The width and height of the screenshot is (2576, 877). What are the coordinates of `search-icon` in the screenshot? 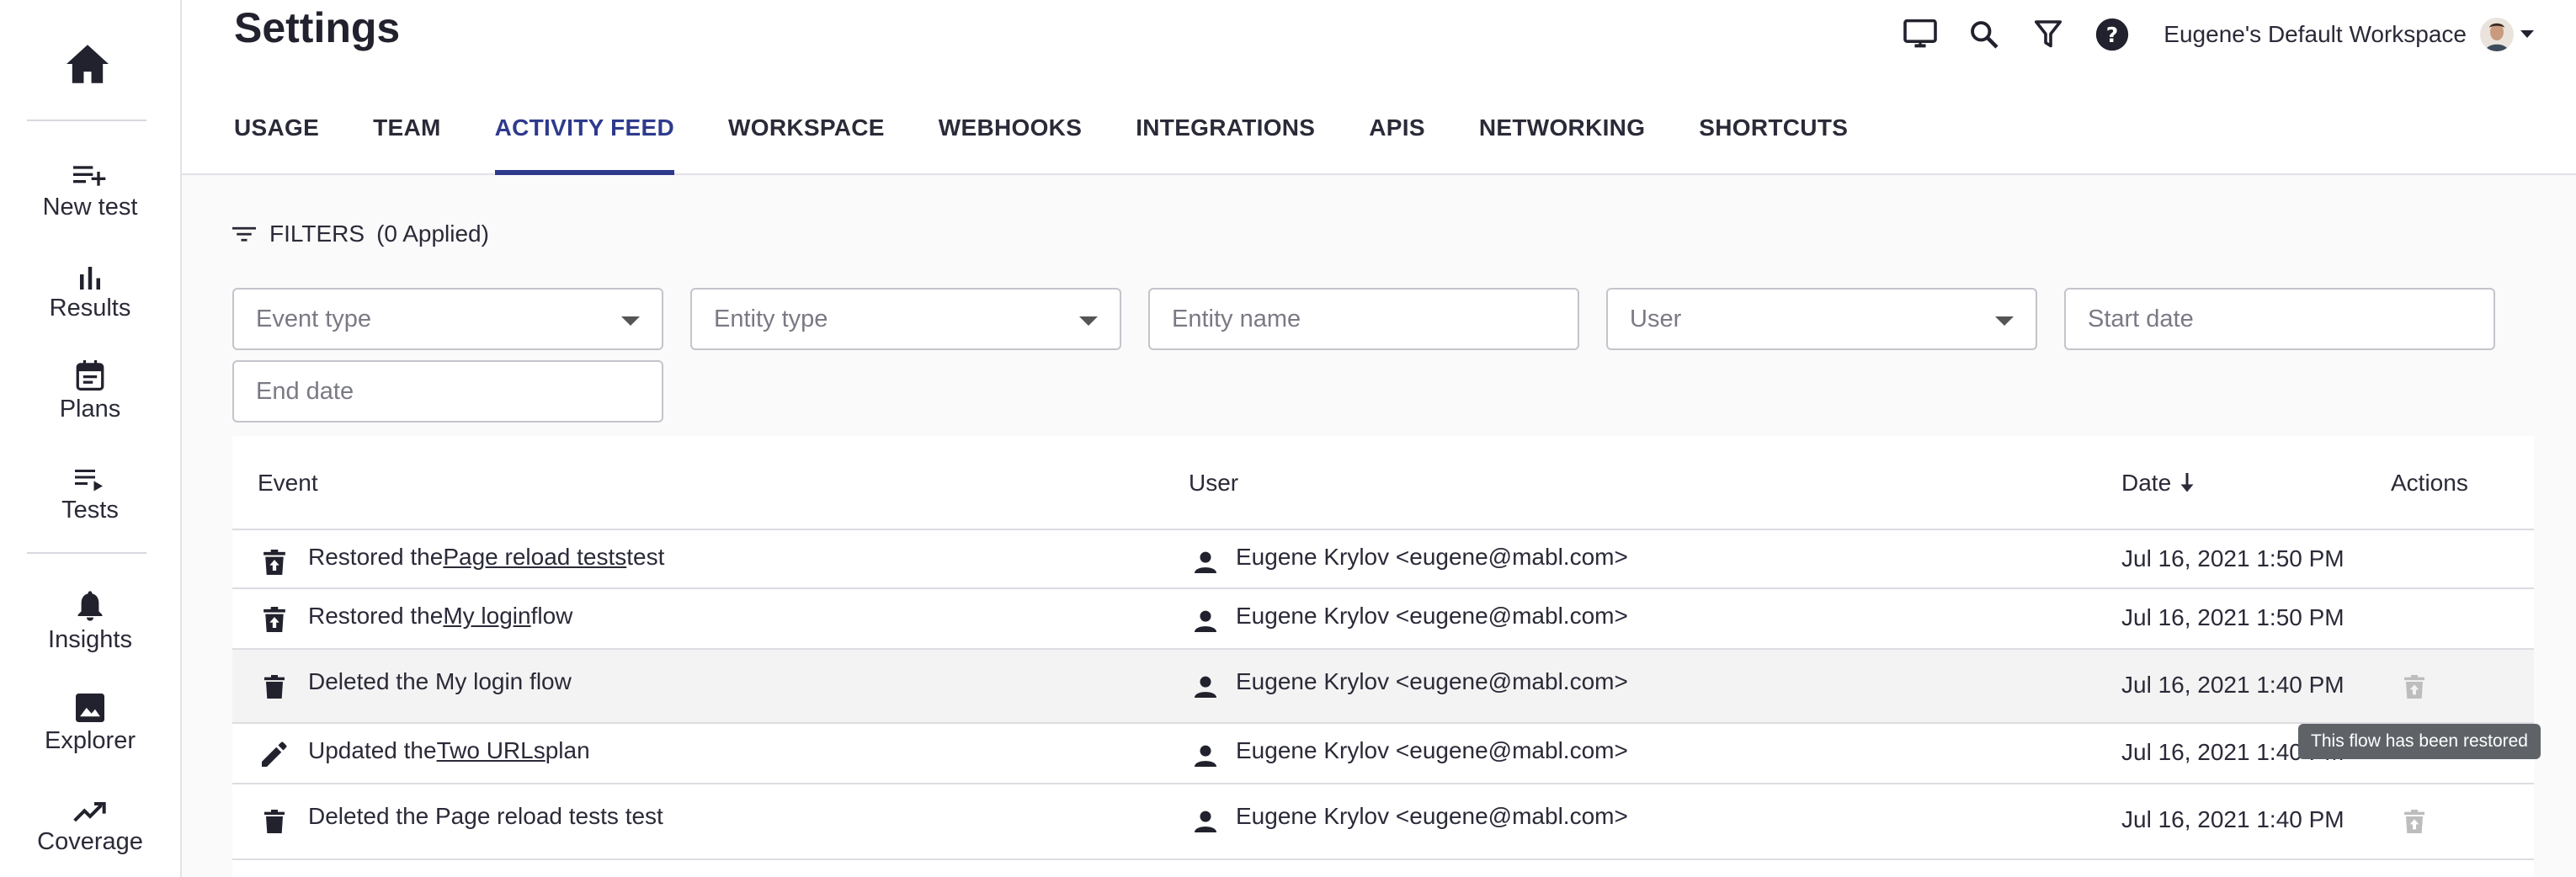 It's located at (1985, 35).